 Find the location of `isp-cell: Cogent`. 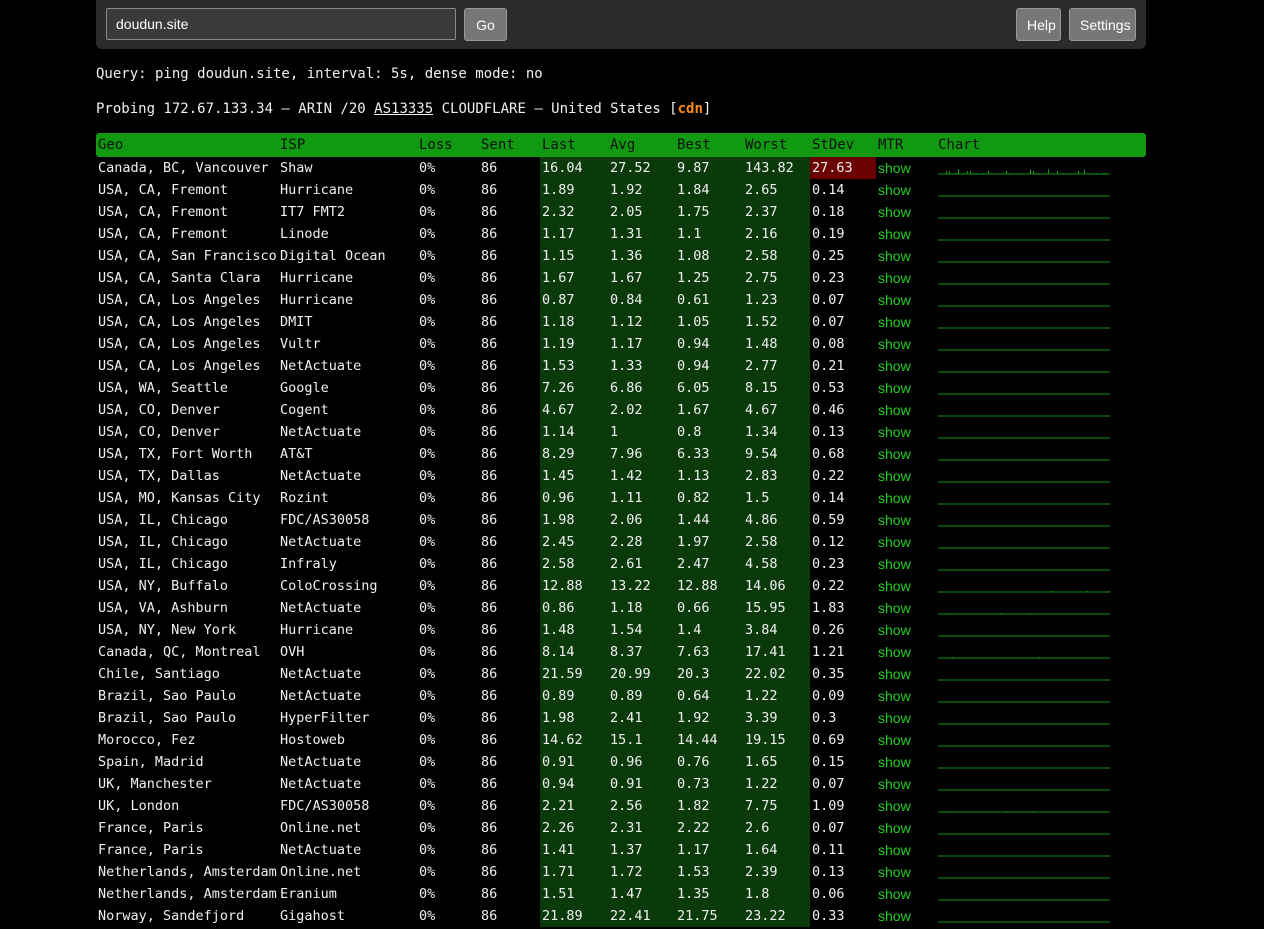

isp-cell: Cogent is located at coordinates (304, 410).